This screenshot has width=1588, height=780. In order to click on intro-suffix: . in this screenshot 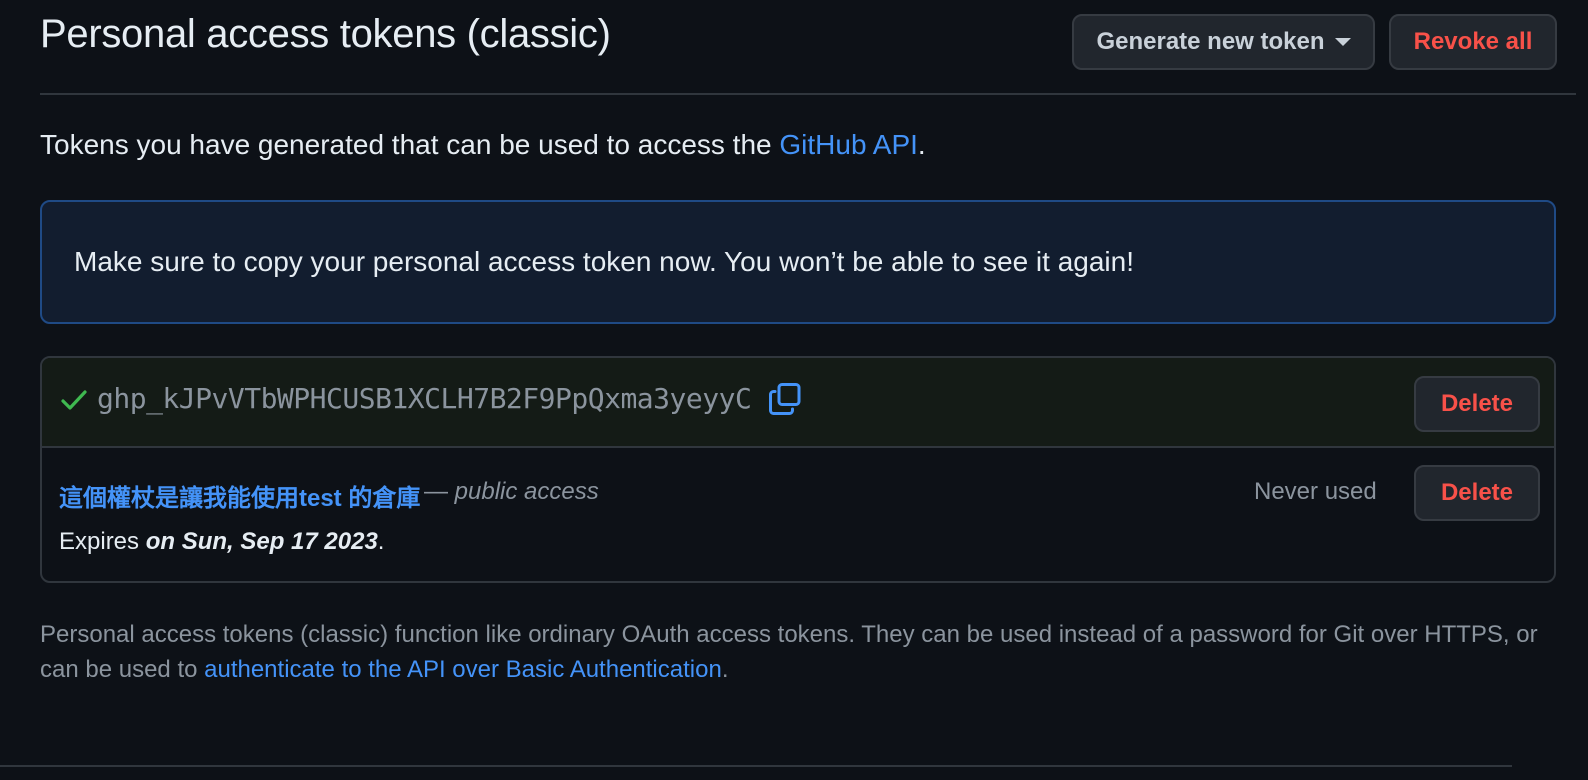, I will do `click(921, 144)`.